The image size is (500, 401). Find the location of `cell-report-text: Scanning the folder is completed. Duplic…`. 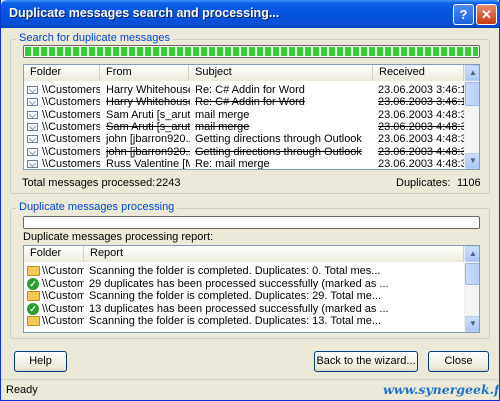

cell-report-text: Scanning the folder is completed. Duplic… is located at coordinates (235, 321).